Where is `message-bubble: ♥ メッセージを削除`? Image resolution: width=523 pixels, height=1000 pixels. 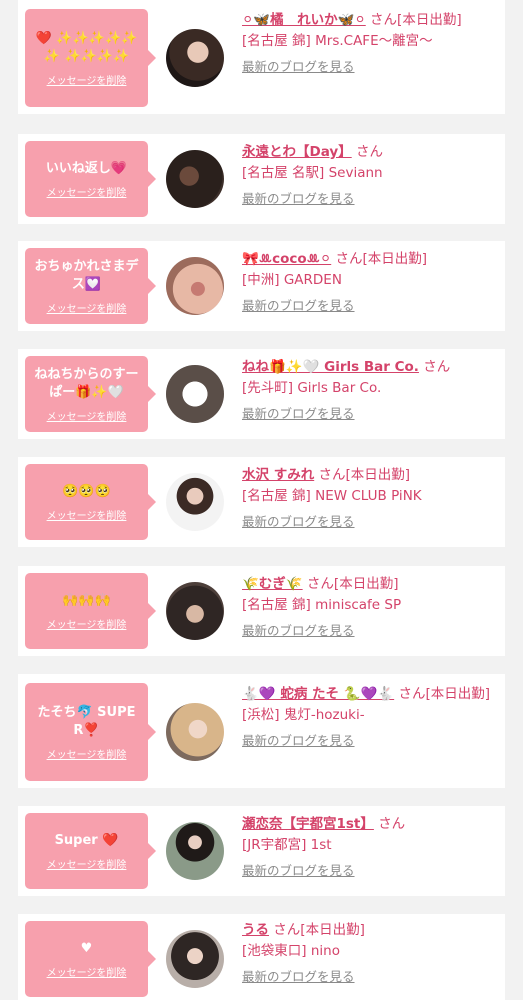
message-bubble: ♥ メッセージを削除 is located at coordinates (90, 959).